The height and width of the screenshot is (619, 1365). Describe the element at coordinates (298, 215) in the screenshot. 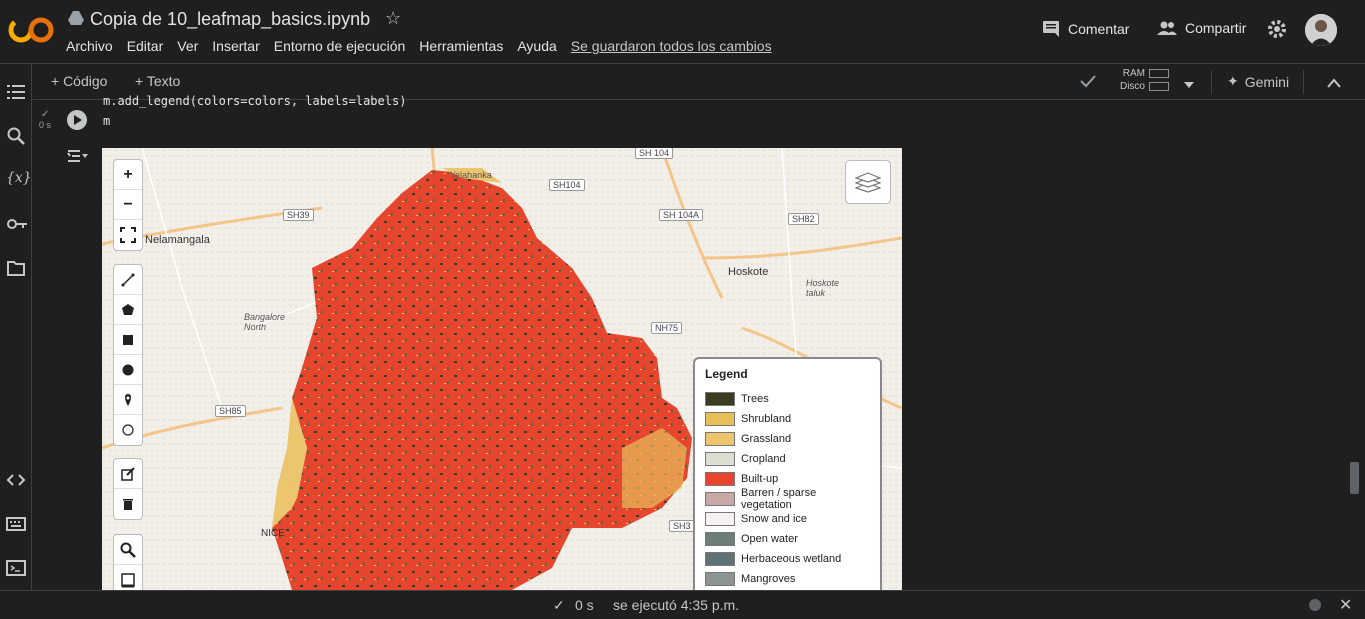

I see `road-shield: SH39` at that location.